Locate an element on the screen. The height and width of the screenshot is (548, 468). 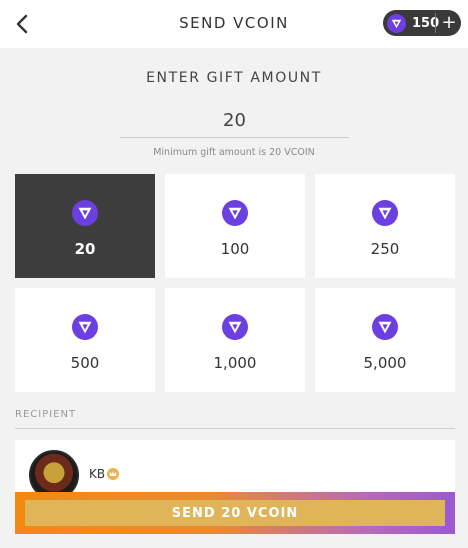
header-bar: SEND VCOIN 150 + is located at coordinates (234, 24).